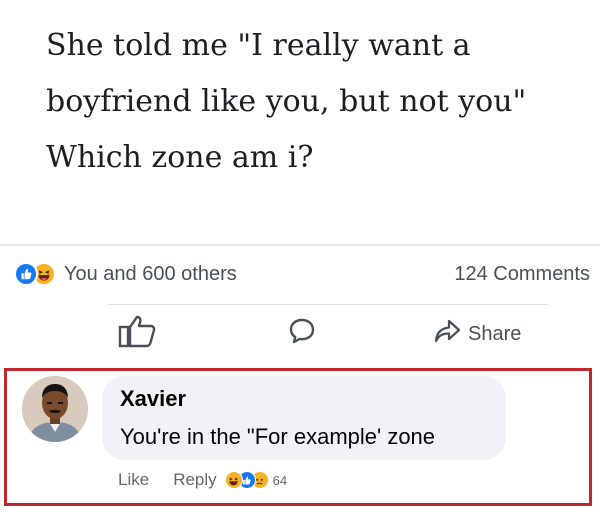  I want to click on share-arrow-icon, so click(448, 334).